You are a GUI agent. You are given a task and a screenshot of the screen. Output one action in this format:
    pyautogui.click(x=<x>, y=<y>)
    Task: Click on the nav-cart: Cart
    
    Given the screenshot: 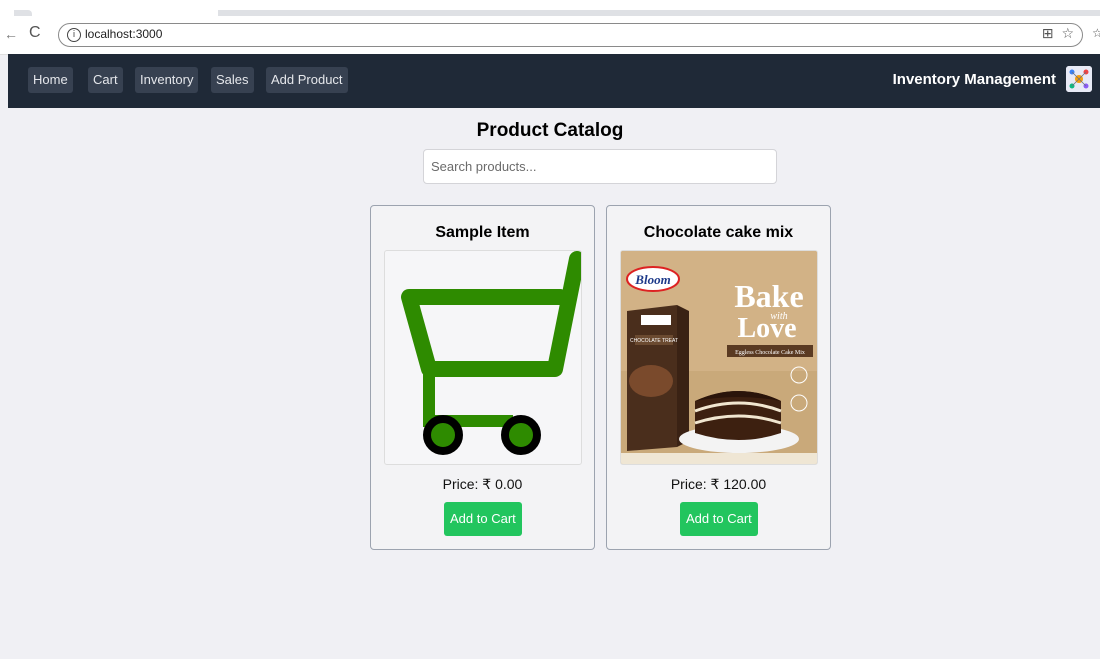 What is the action you would take?
    pyautogui.click(x=105, y=80)
    